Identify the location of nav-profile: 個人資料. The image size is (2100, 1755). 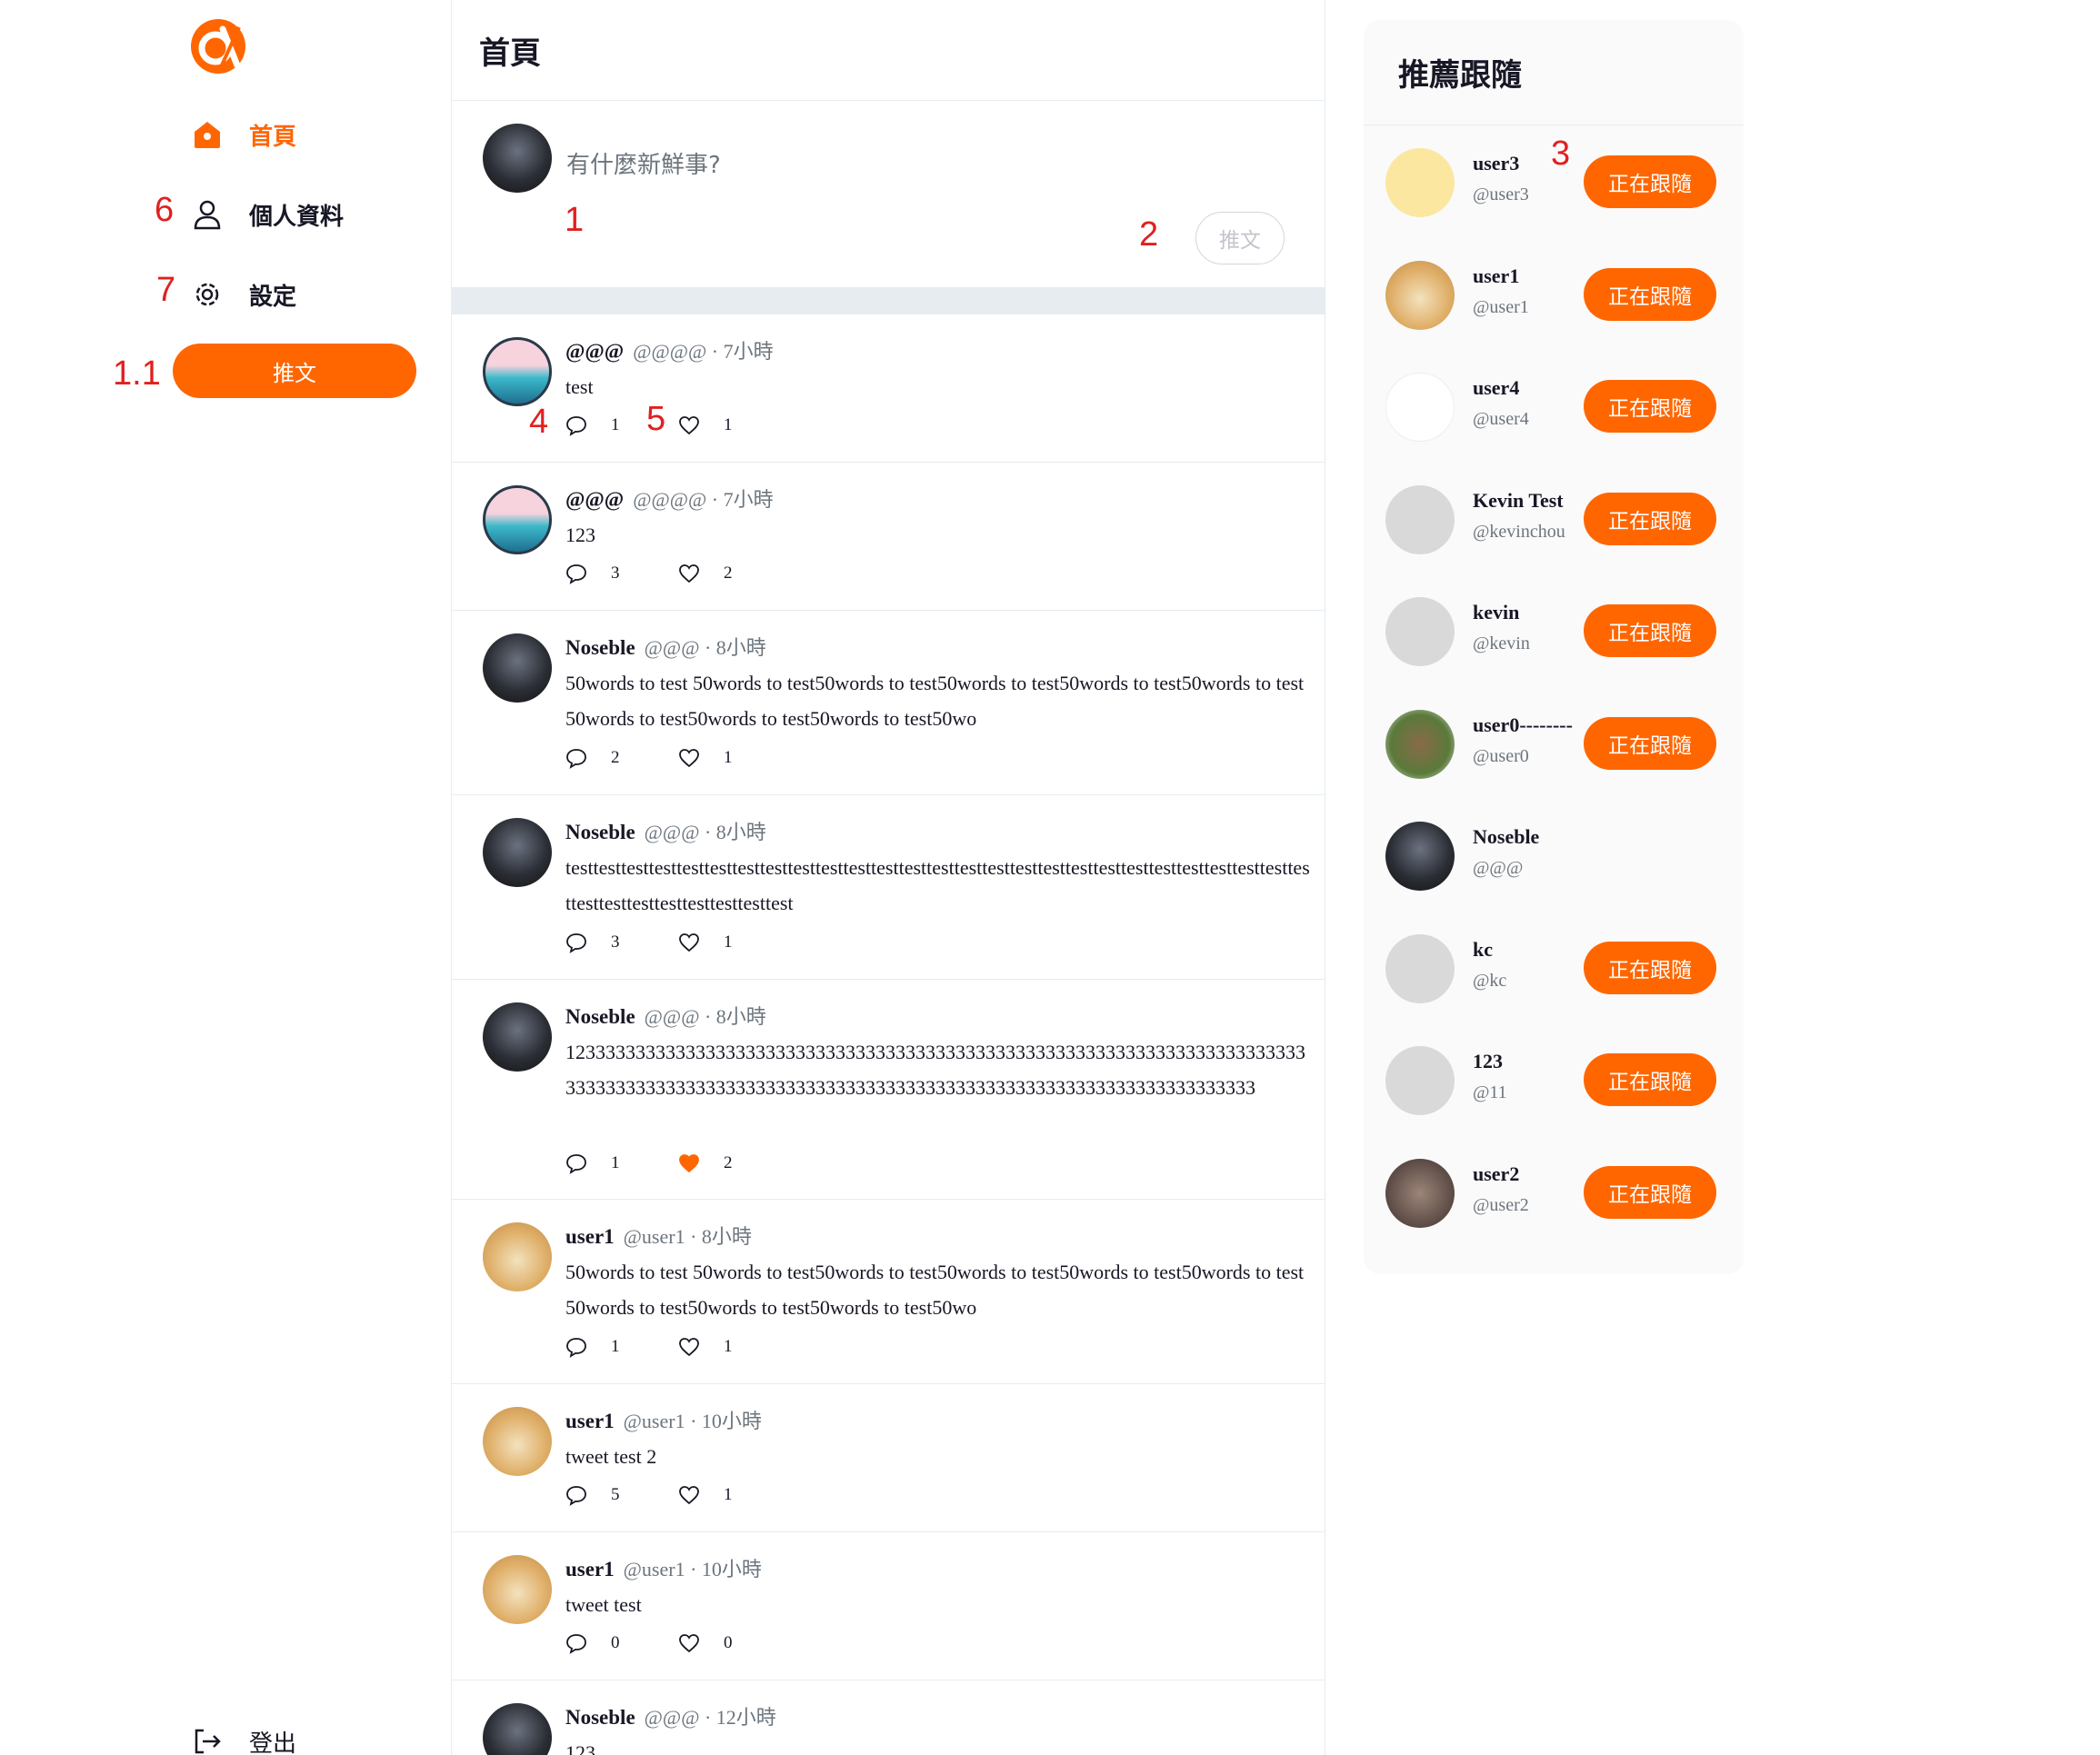
(267, 214).